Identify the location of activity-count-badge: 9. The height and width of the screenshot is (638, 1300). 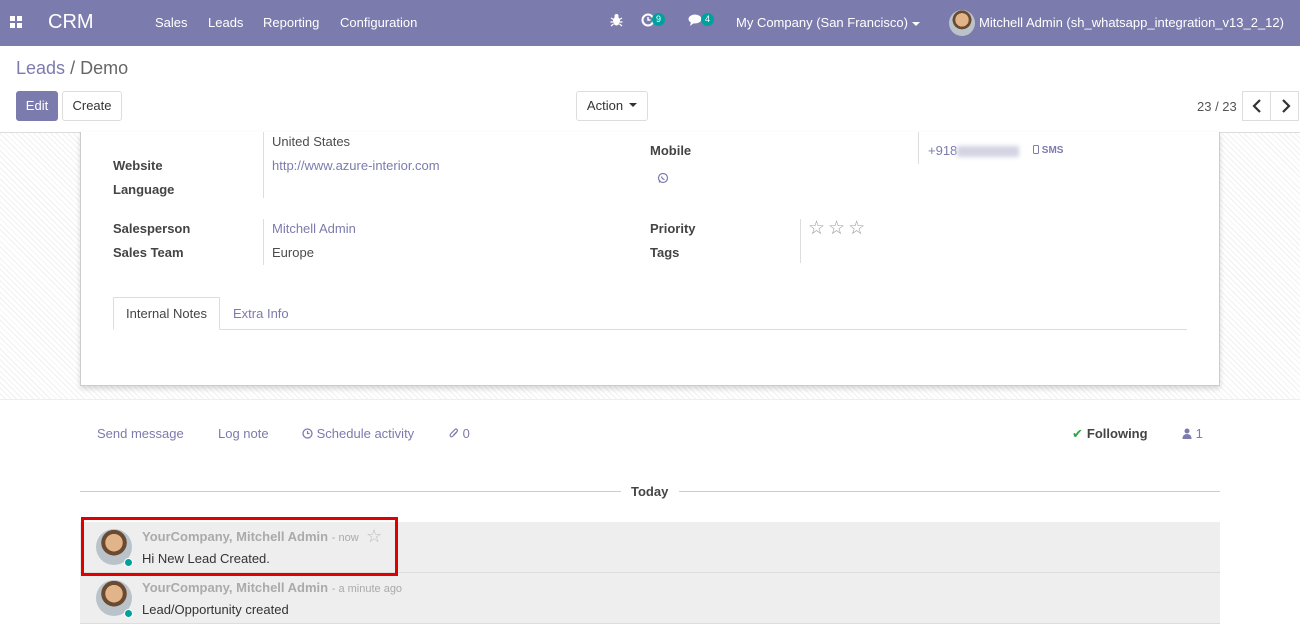
(659, 19).